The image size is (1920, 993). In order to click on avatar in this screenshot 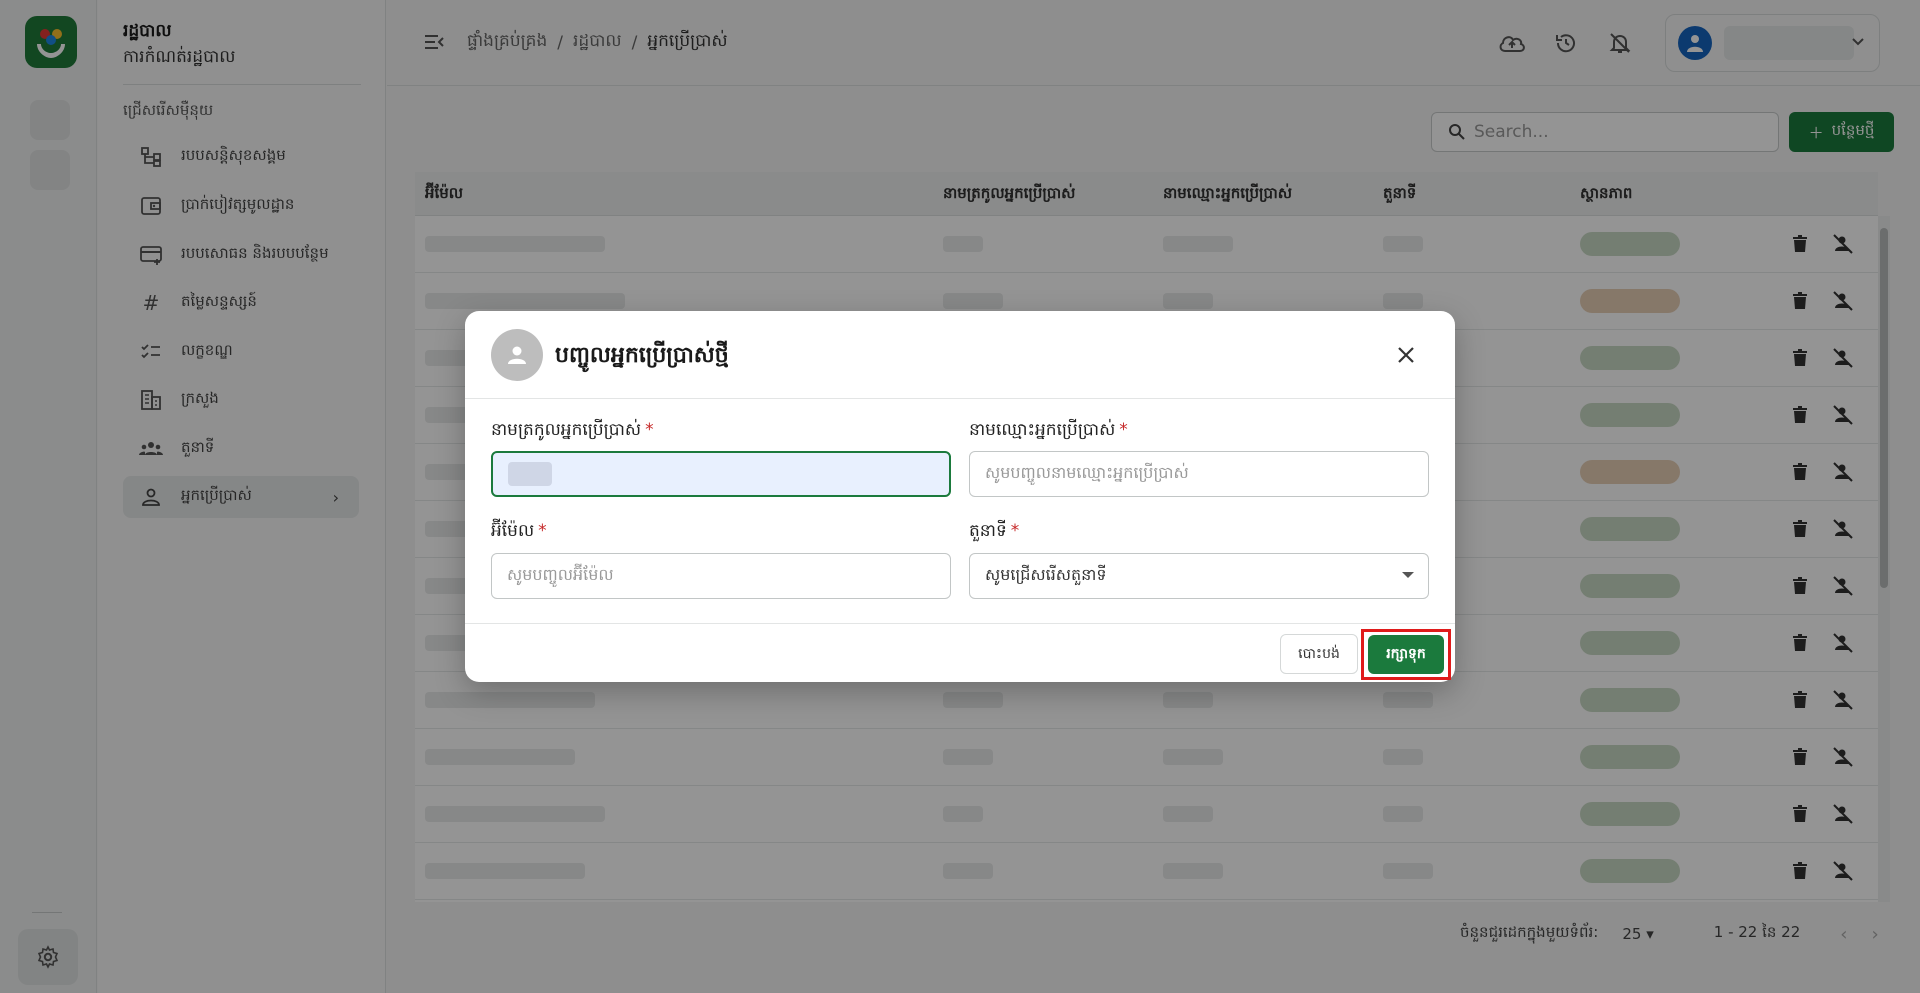, I will do `click(517, 355)`.